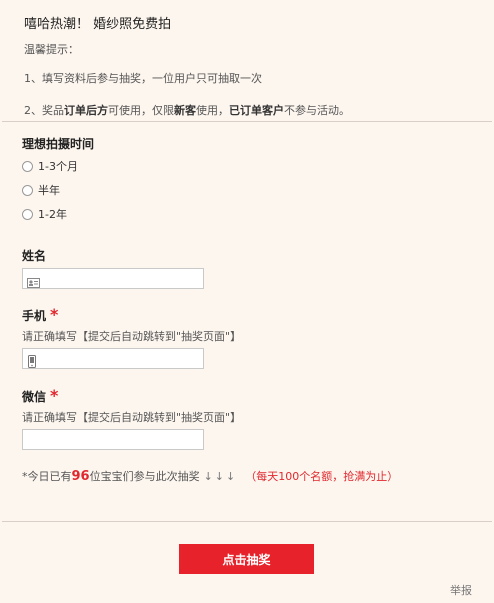 The height and width of the screenshot is (603, 494). I want to click on phone-section: 手机 * 请正确填写【提交后自动跳转到"抽奖页面"】, so click(131, 337).